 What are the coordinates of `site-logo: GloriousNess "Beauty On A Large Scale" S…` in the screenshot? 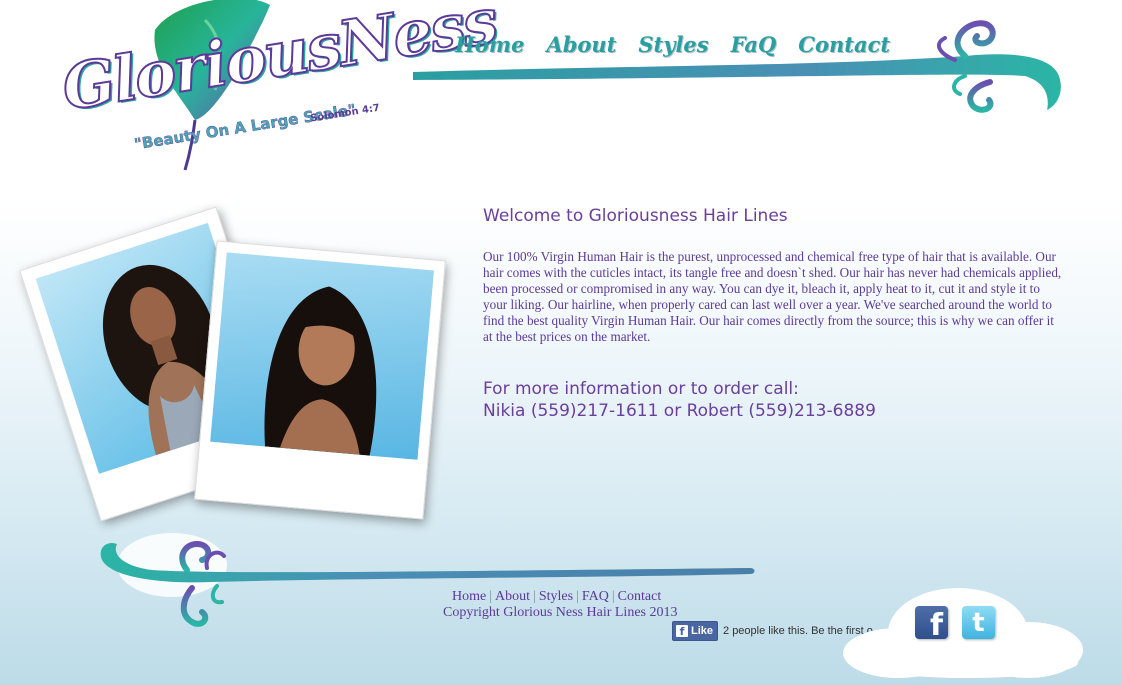 It's located at (278, 97).